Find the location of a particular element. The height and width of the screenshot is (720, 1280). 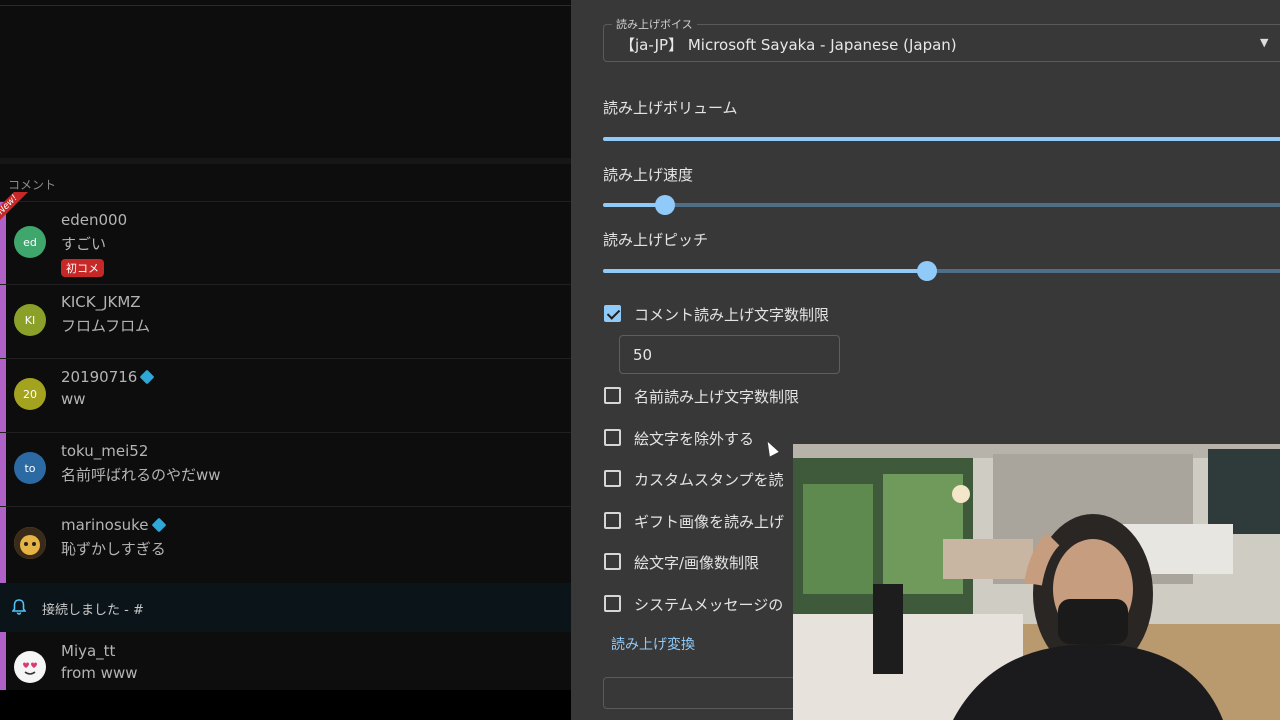

comment-username: marinosuke is located at coordinates (113, 525).